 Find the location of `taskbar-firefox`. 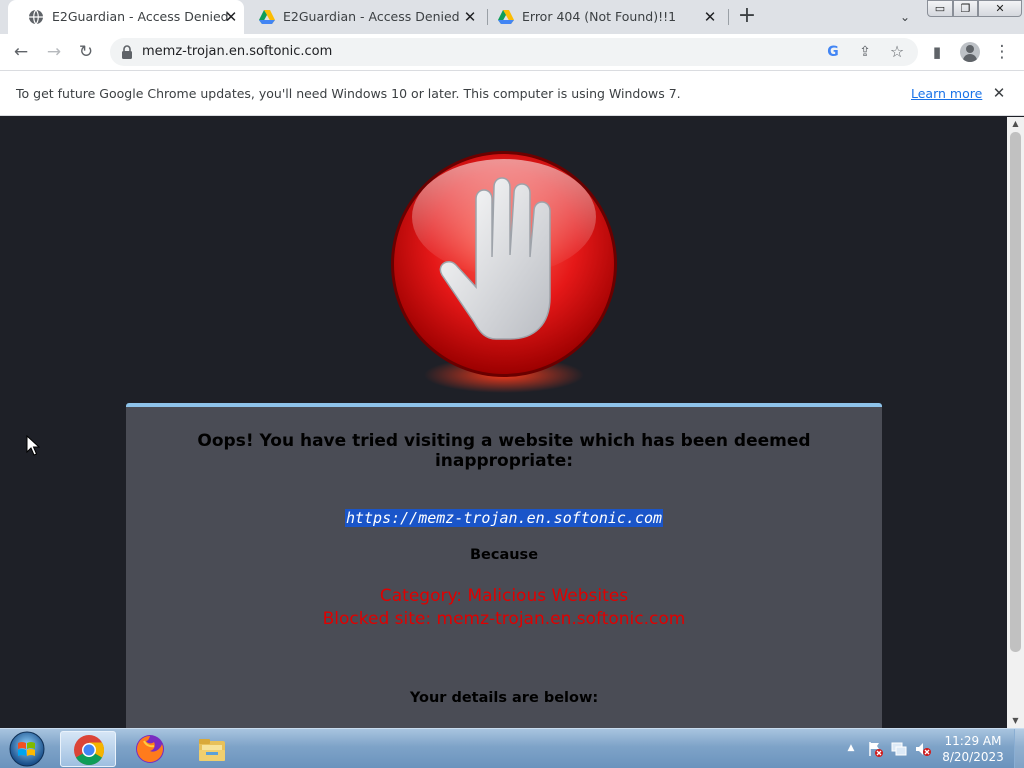

taskbar-firefox is located at coordinates (150, 749).